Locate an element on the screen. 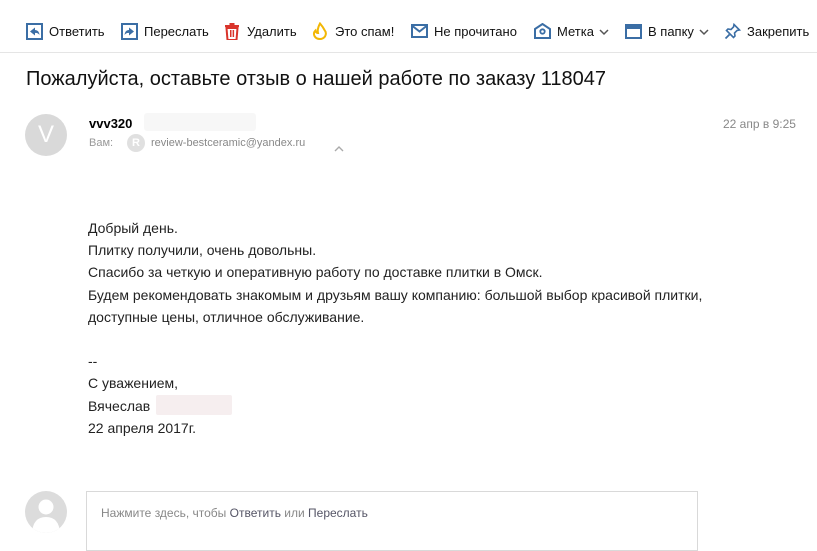 Image resolution: width=817 pixels, height=551 pixels. sender-name: vvv320 is located at coordinates (110, 123).